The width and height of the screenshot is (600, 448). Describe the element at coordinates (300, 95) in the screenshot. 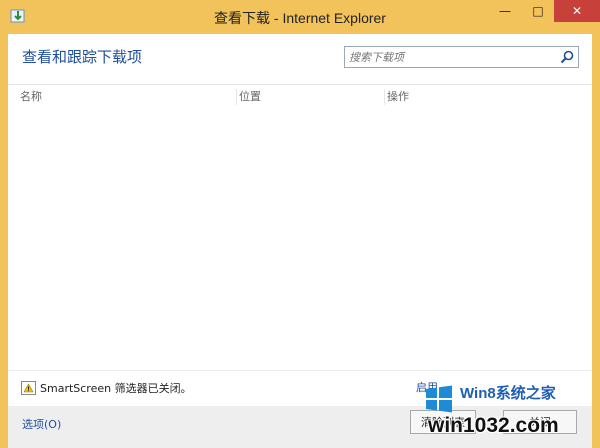

I see `downloads-table-header: 名称 位置 操作` at that location.